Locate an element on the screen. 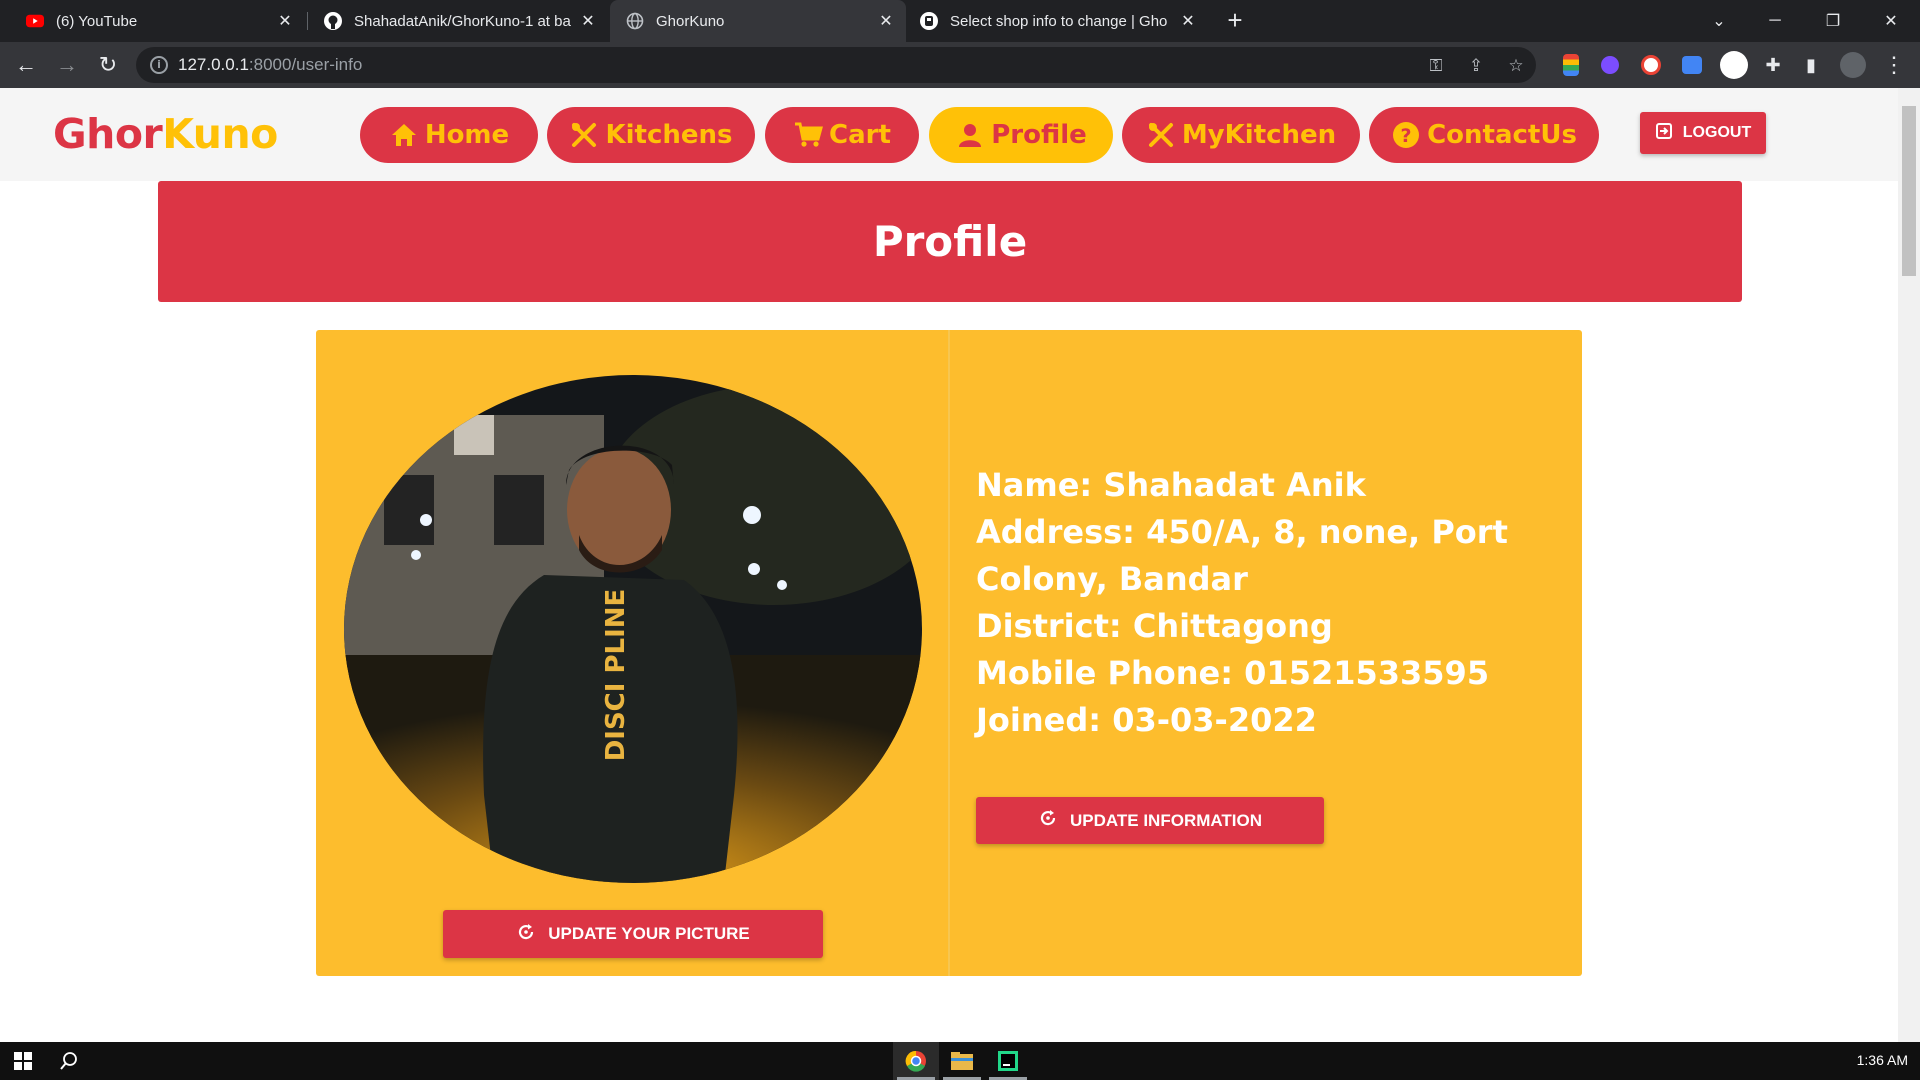 The width and height of the screenshot is (1920, 1080). tab-ghorkuno: GhorKuno ✕ is located at coordinates (758, 21).